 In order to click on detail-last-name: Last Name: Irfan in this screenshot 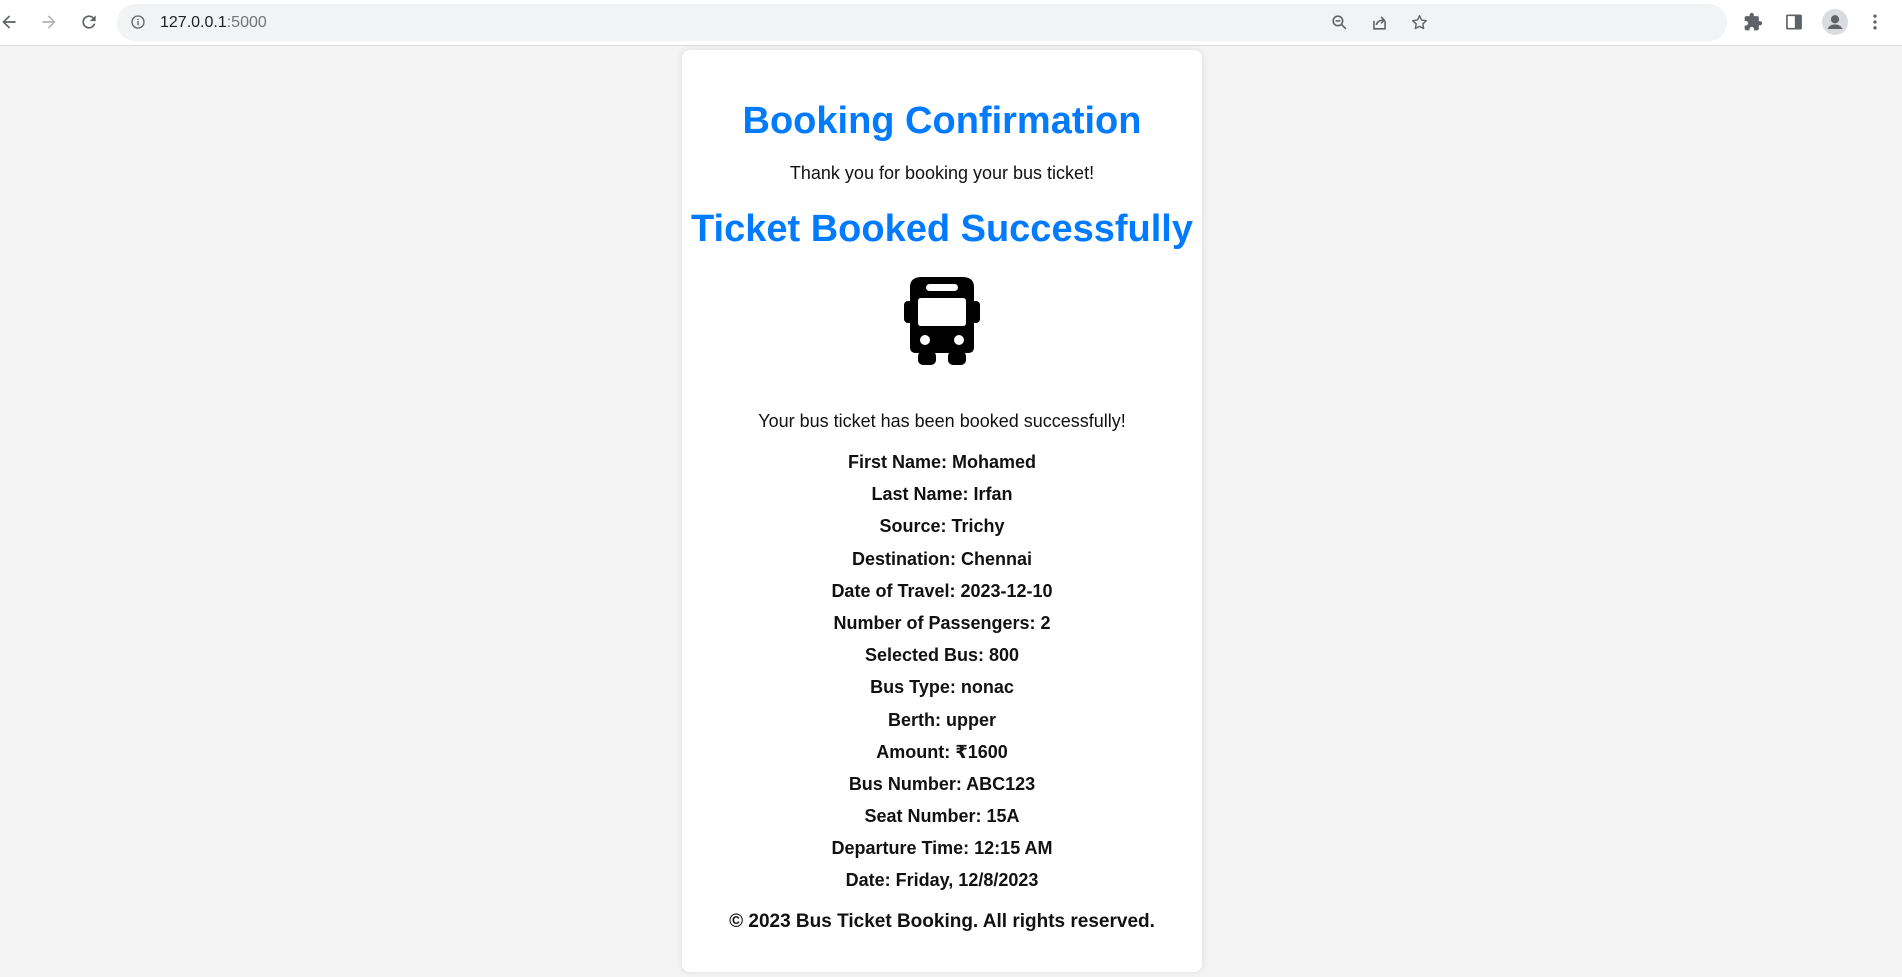, I will do `click(942, 494)`.